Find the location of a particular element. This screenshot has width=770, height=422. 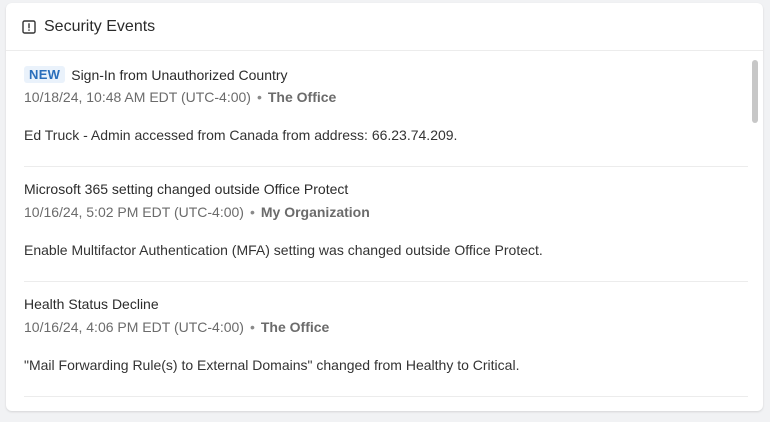

event-title-row: NEW Sign-In from Unauthorized Country is located at coordinates (156, 74).